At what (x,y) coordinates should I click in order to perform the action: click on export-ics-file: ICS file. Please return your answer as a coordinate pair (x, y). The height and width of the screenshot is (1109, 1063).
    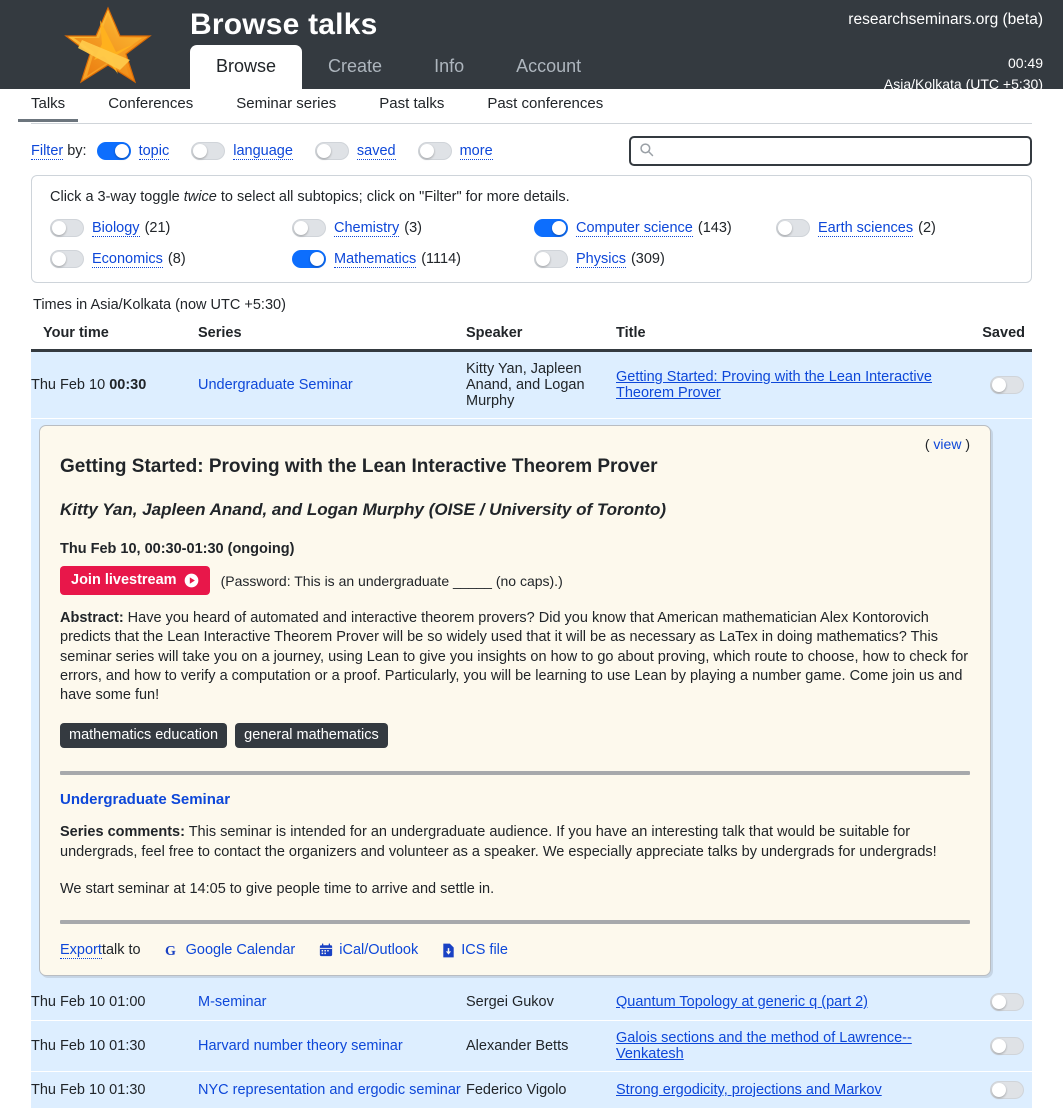
    Looking at the image, I should click on (475, 950).